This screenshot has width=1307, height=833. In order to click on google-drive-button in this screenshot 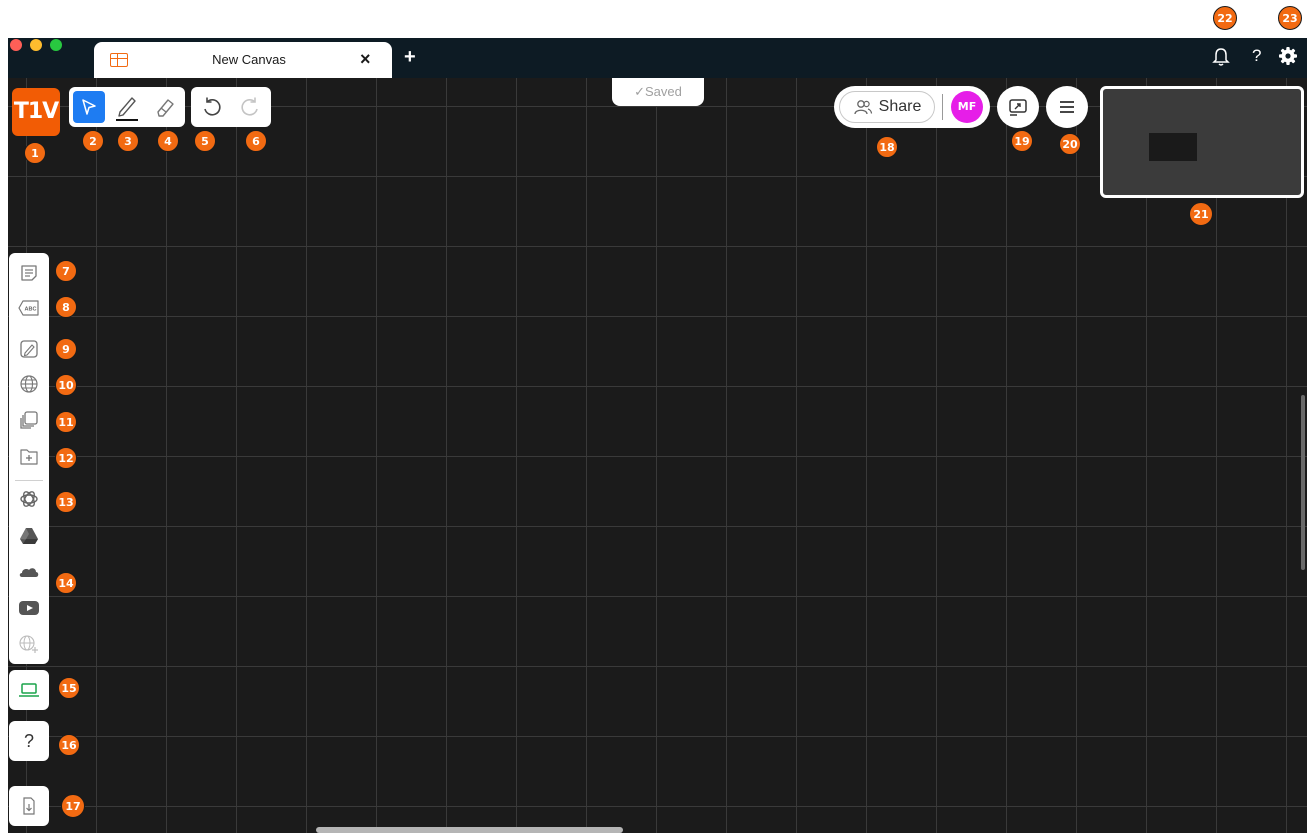, I will do `click(29, 536)`.